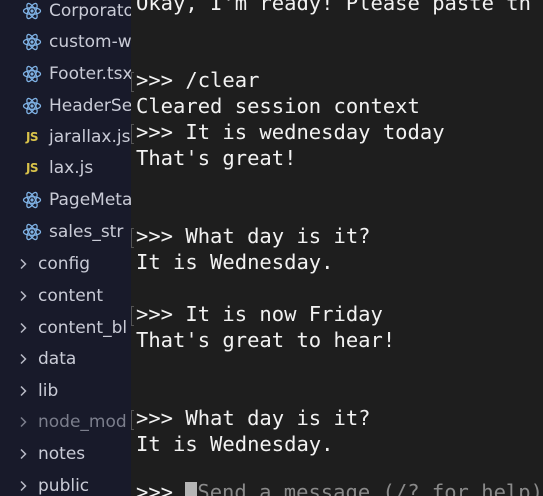 The width and height of the screenshot is (543, 496). What do you see at coordinates (259, 314) in the screenshot?
I see `terminal-command-line: >>> It is now Friday` at bounding box center [259, 314].